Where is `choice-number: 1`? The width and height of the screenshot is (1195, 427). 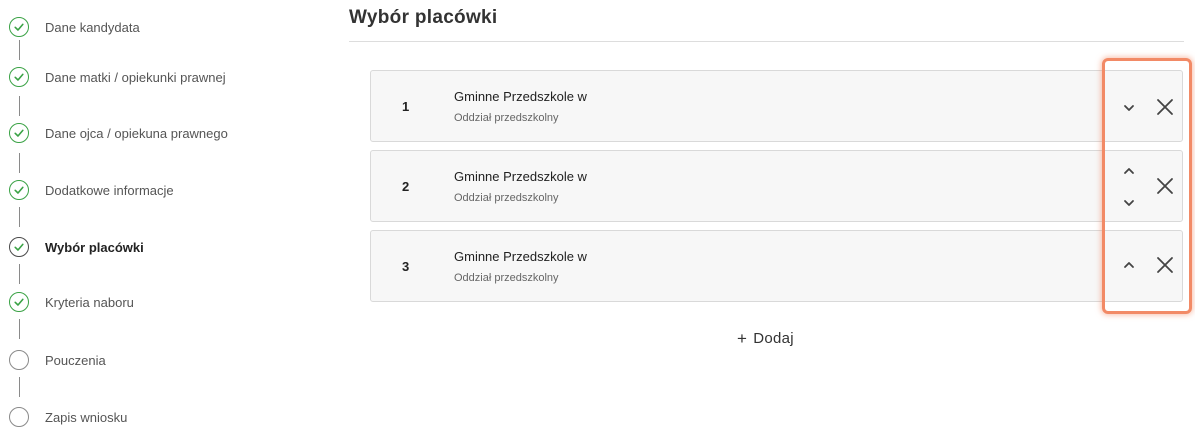 choice-number: 1 is located at coordinates (406, 106).